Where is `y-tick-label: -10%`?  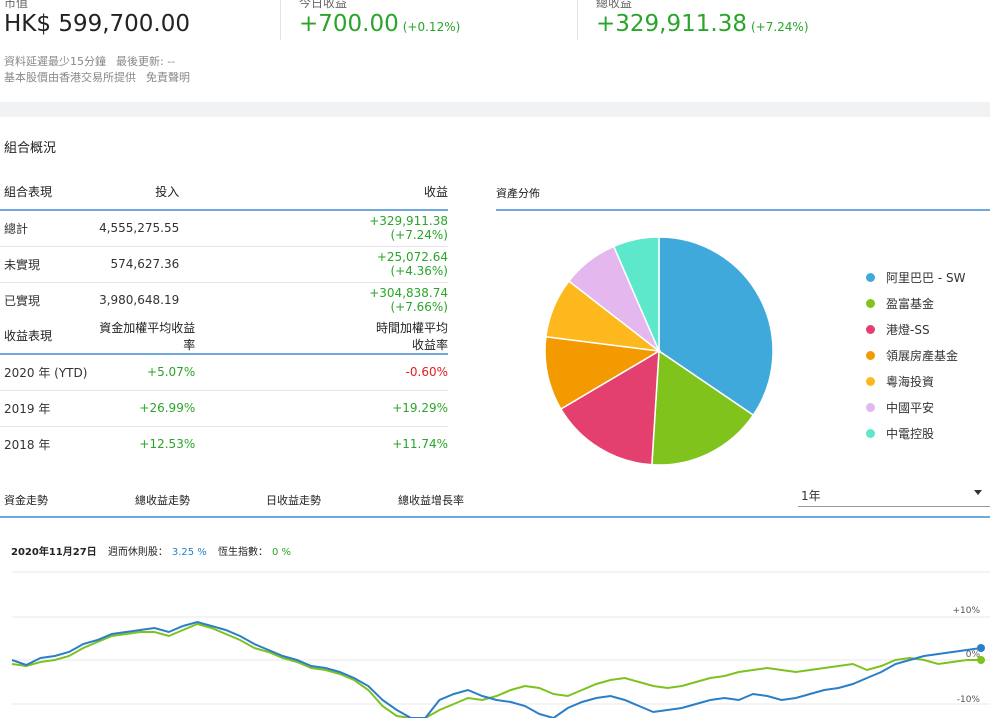 y-tick-label: -10% is located at coordinates (969, 700).